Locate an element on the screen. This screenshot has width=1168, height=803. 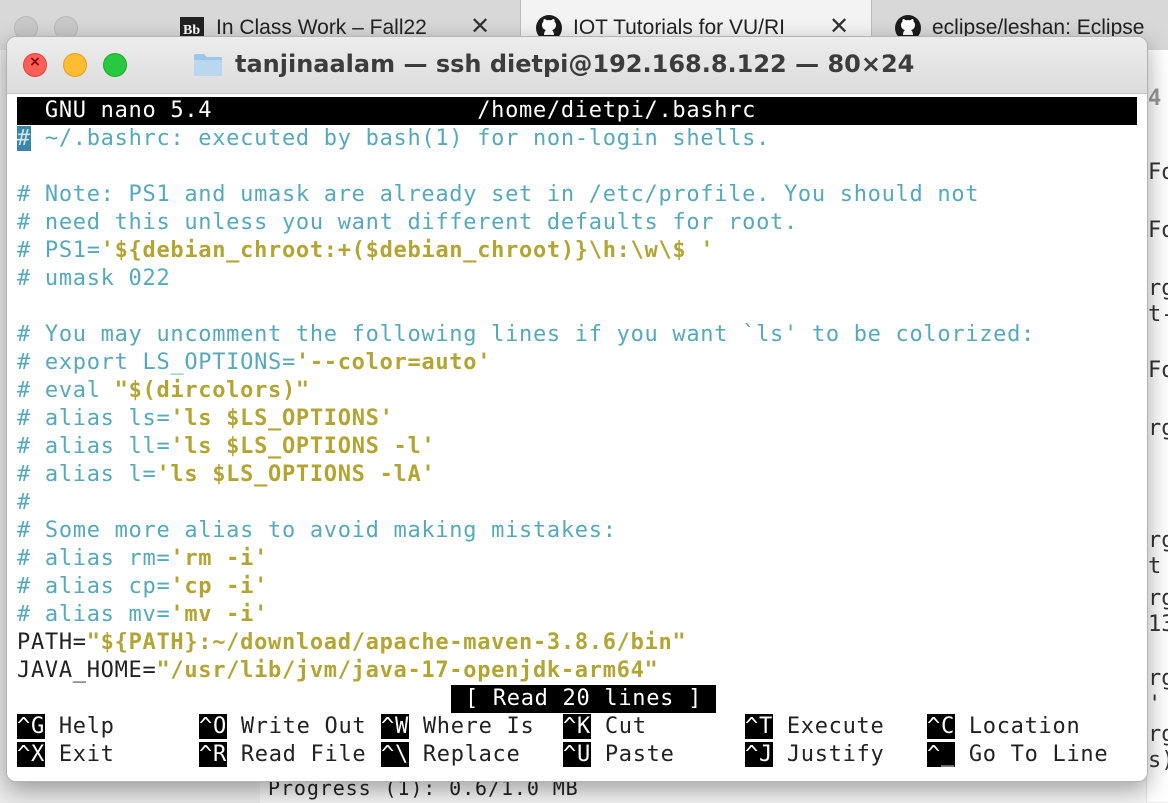
editor-line: # alias ll='ls $LS_OPTIONS -l' is located at coordinates (226, 447).